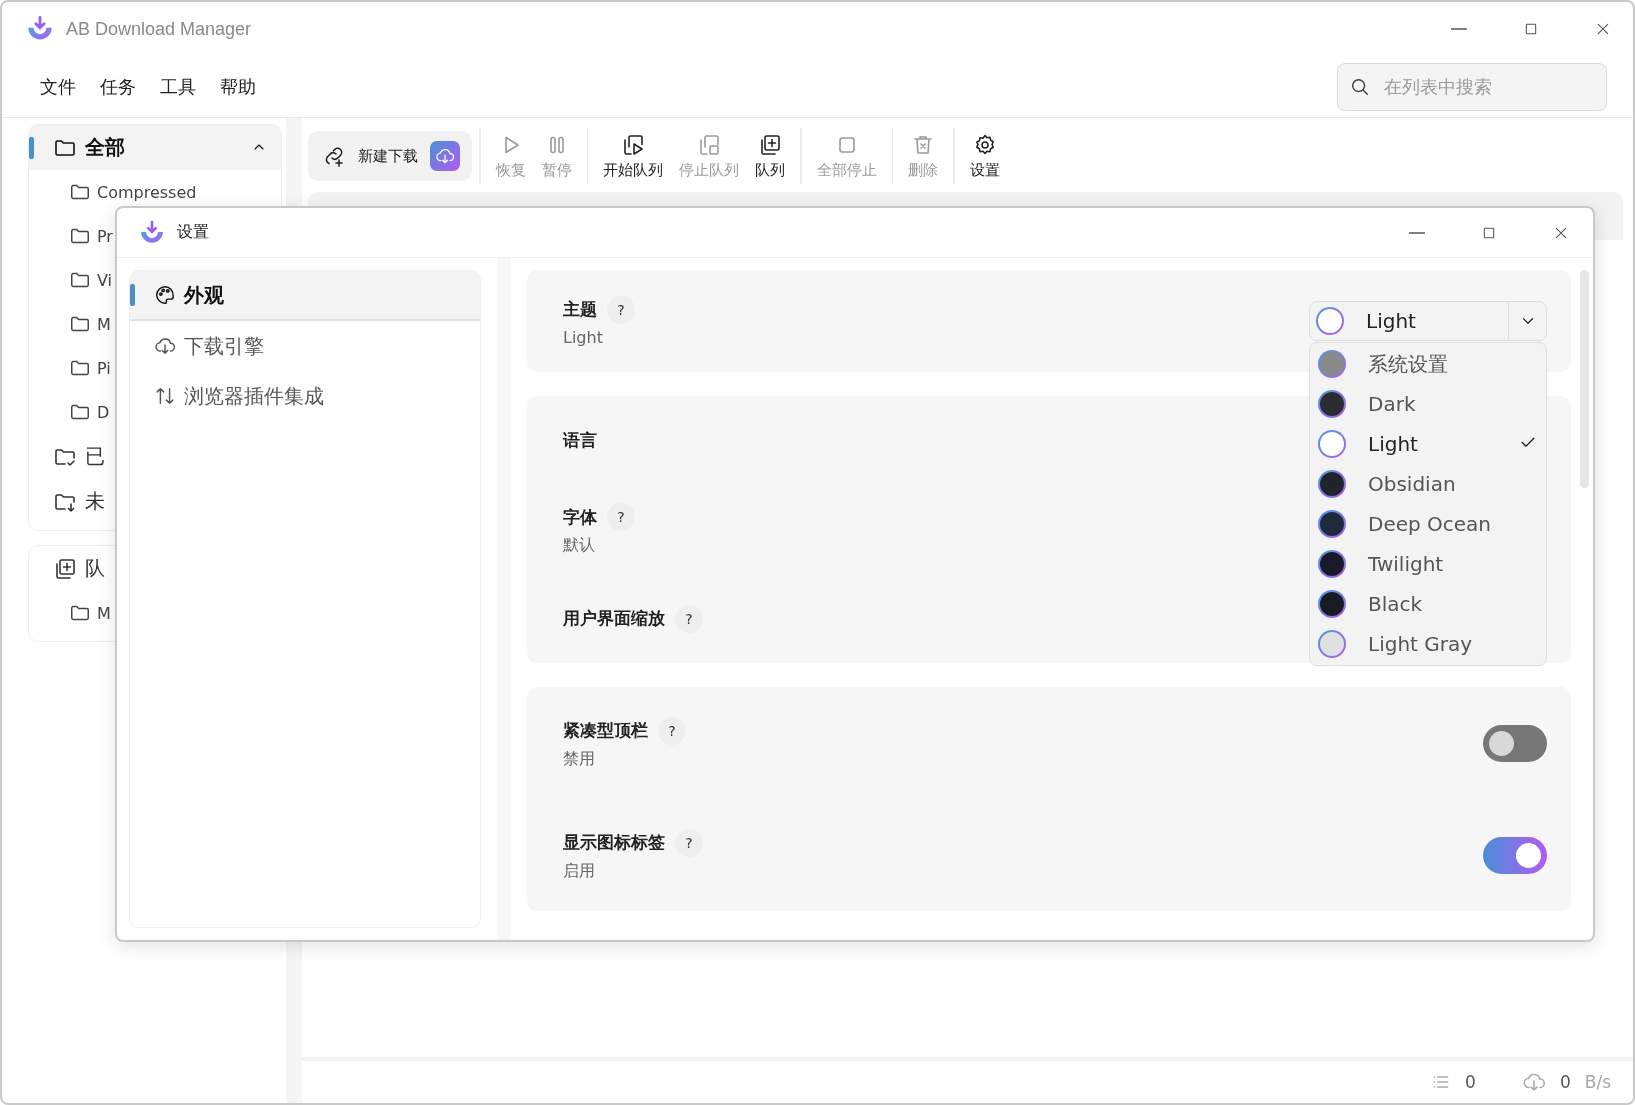 This screenshot has width=1635, height=1105. I want to click on setting-label: 用户界面缩放, so click(614, 618).